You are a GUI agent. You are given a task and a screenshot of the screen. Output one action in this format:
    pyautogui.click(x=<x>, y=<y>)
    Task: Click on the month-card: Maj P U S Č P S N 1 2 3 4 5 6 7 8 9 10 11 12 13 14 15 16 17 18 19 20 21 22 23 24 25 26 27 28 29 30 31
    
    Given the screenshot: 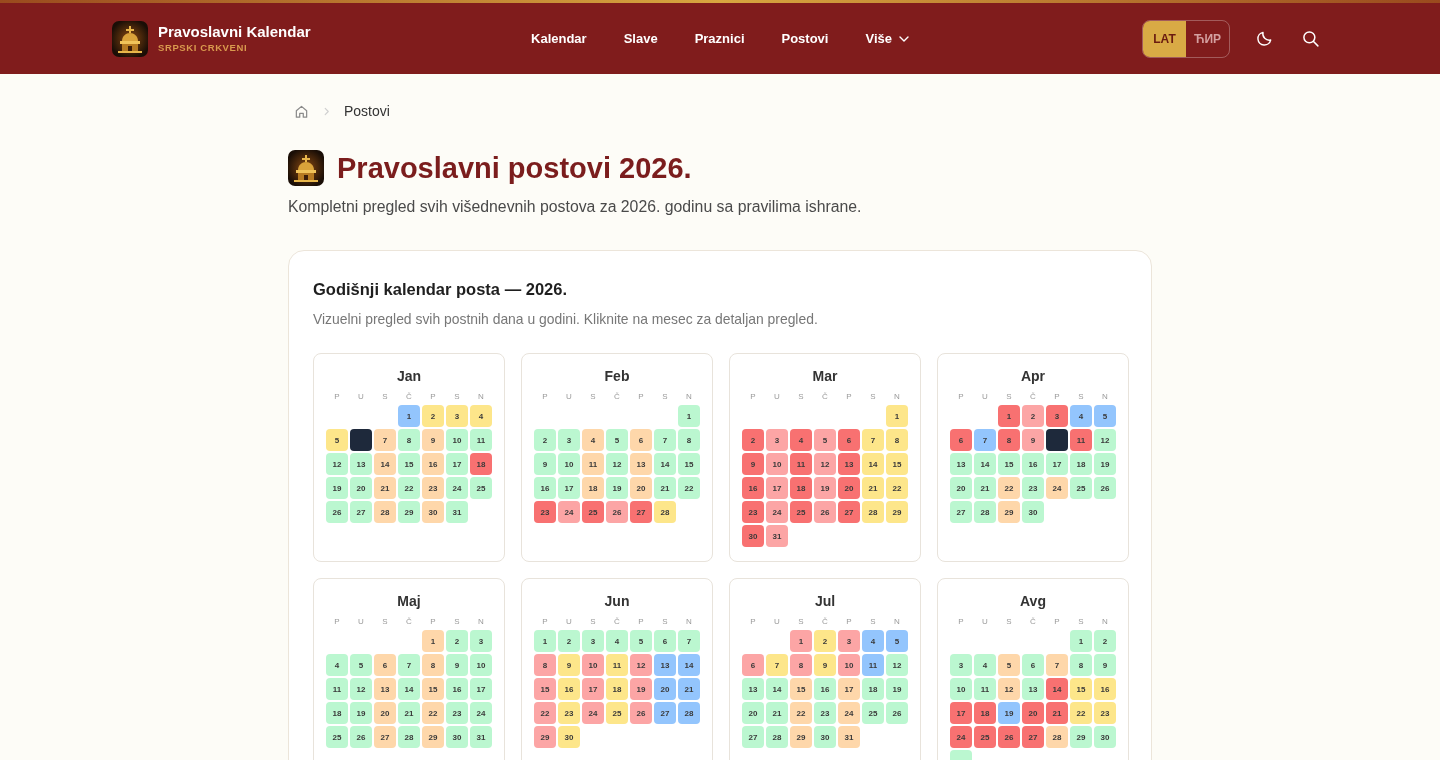 What is the action you would take?
    pyautogui.click(x=409, y=669)
    